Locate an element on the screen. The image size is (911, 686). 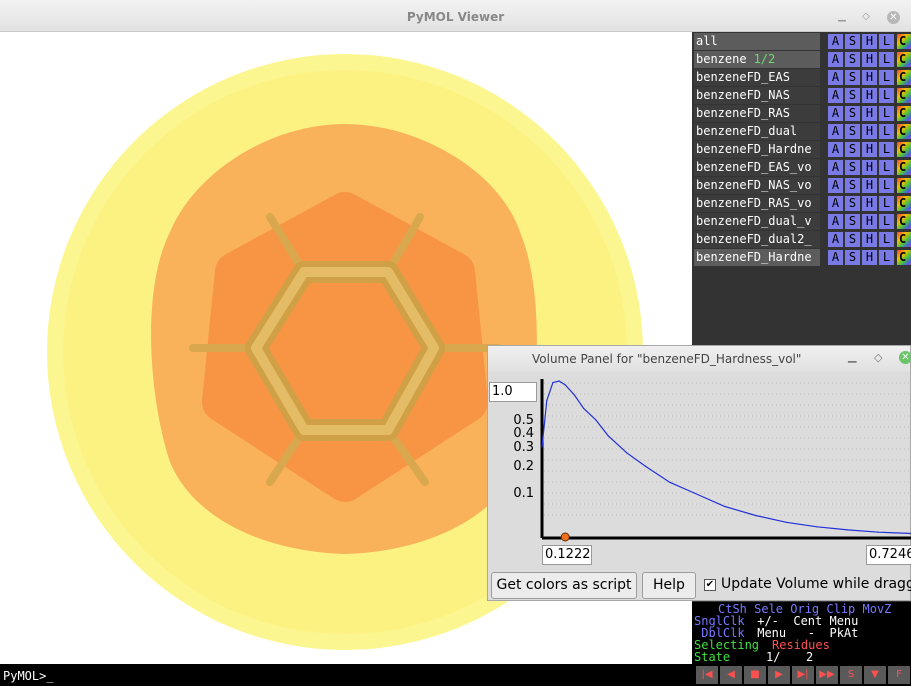
object-name: benzeneFD_EAS is located at coordinates (757, 77).